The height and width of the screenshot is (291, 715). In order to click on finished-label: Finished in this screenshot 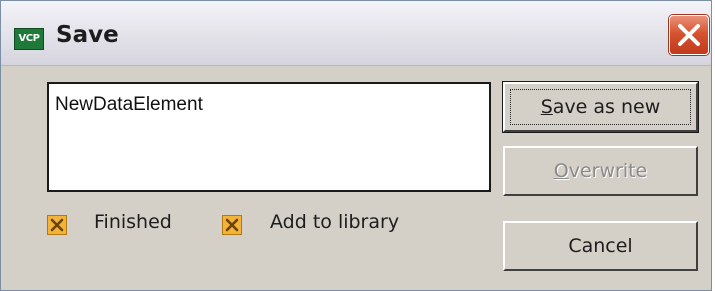, I will do `click(133, 222)`.